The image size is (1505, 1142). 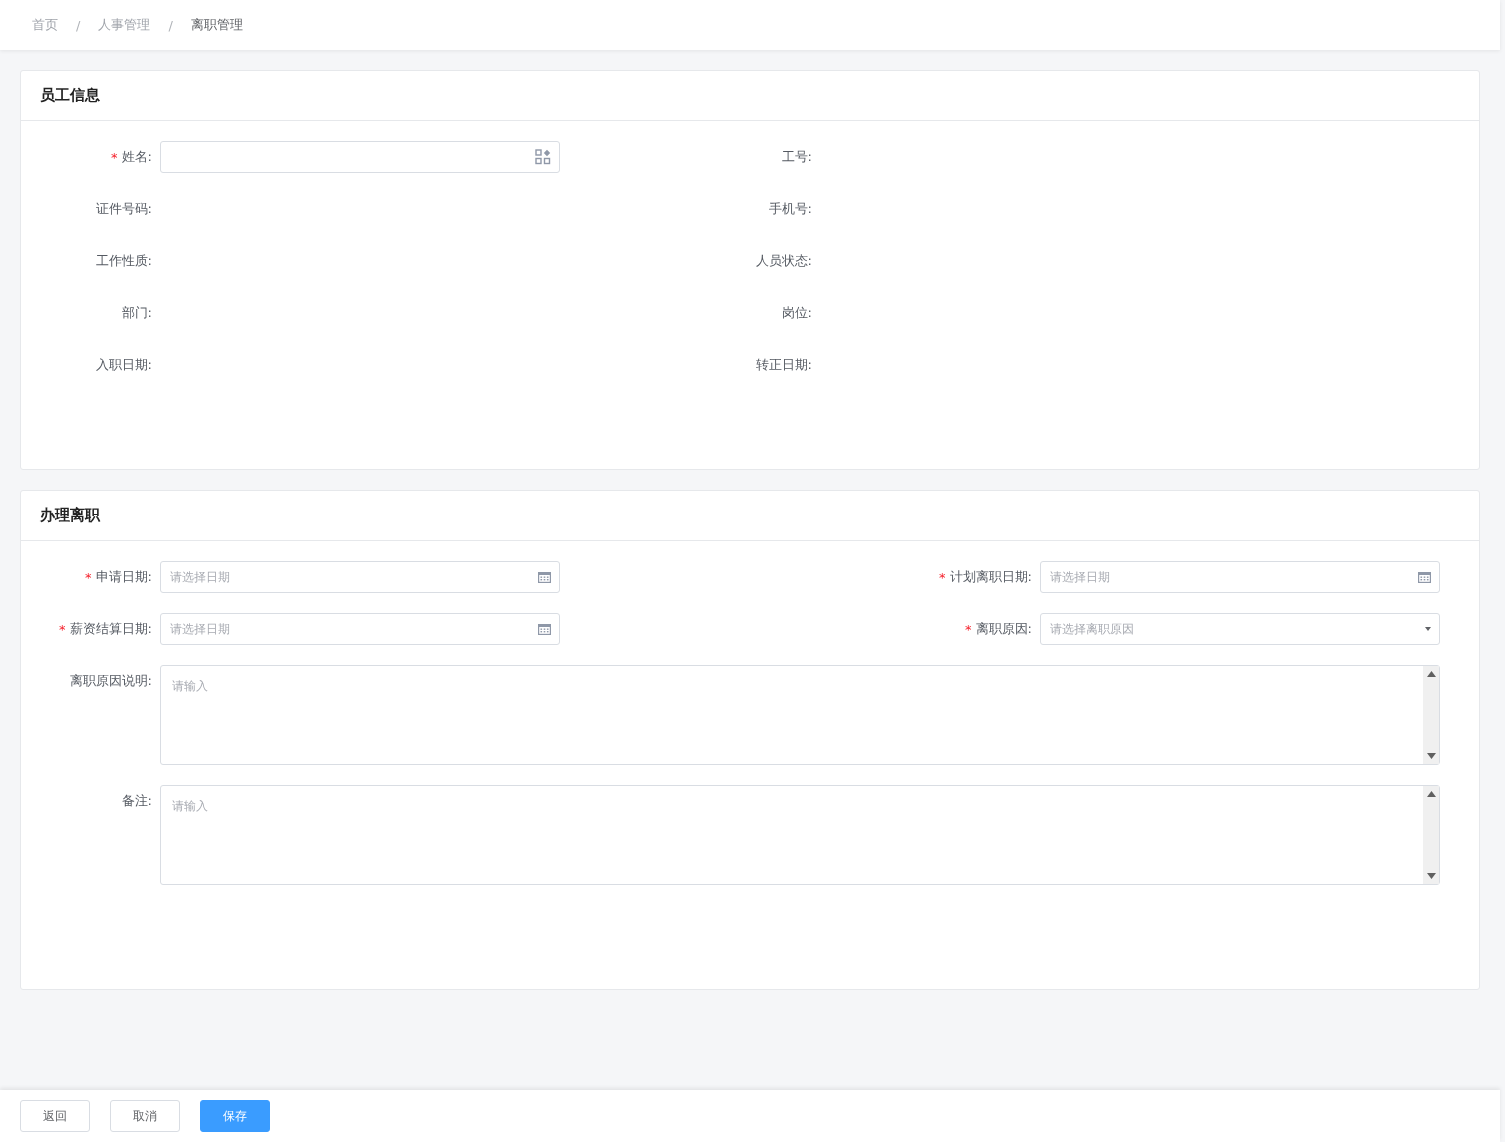 What do you see at coordinates (70, 515) in the screenshot?
I see `section-title: 办理离职` at bounding box center [70, 515].